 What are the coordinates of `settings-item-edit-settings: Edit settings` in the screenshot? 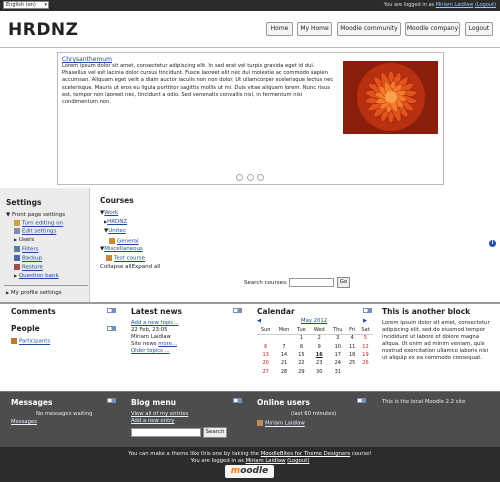 It's located at (35, 231).